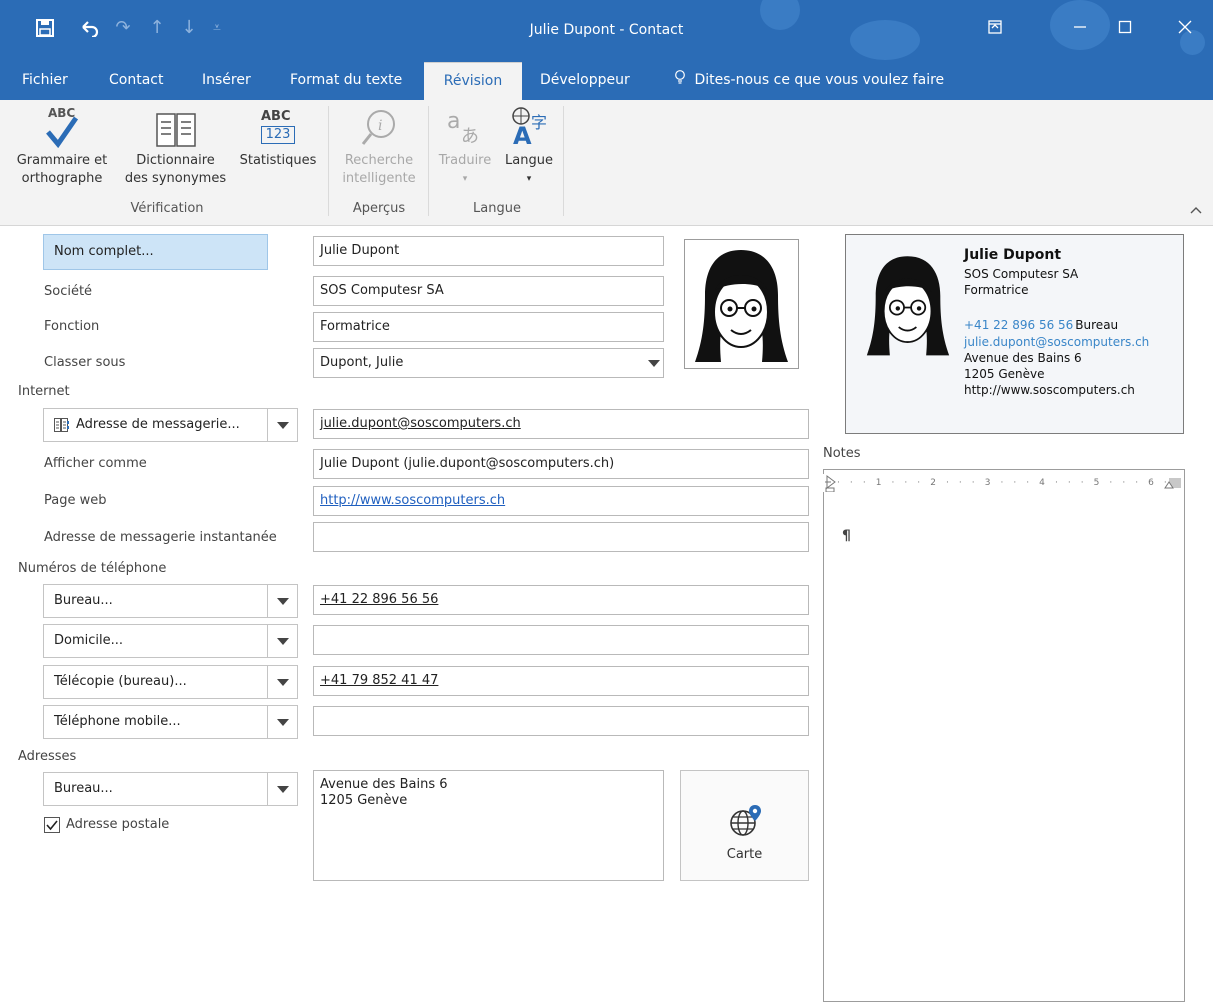 The image size is (1213, 1005). Describe the element at coordinates (379, 160) in the screenshot. I see `smart-lookup-label-1: Recherche` at that location.